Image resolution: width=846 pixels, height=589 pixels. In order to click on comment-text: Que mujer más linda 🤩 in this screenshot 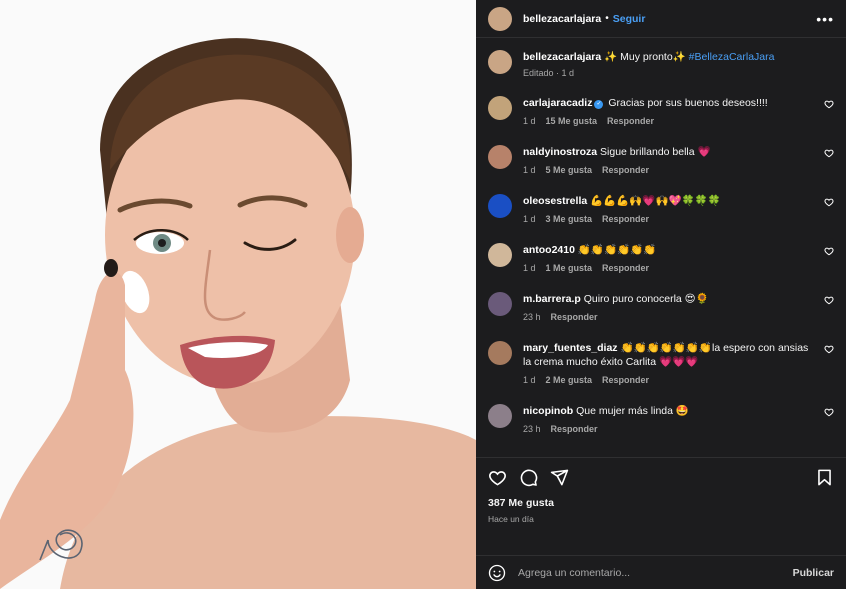, I will do `click(631, 411)`.